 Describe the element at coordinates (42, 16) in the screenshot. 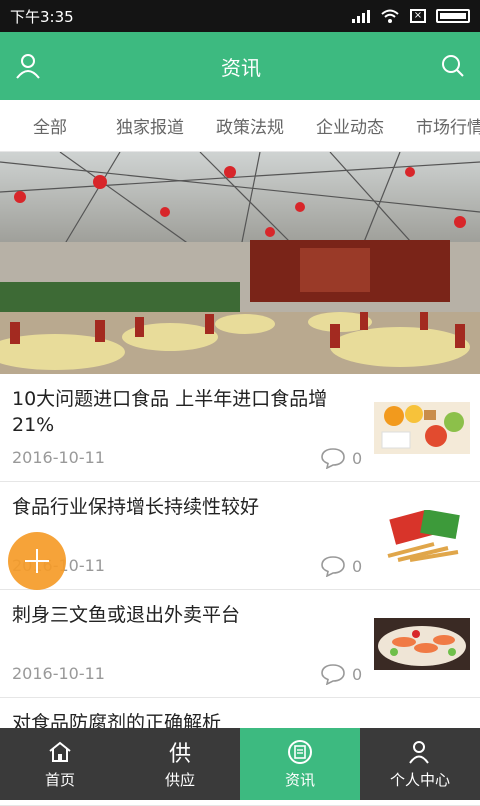

I see `status-time: 下午3:35` at that location.